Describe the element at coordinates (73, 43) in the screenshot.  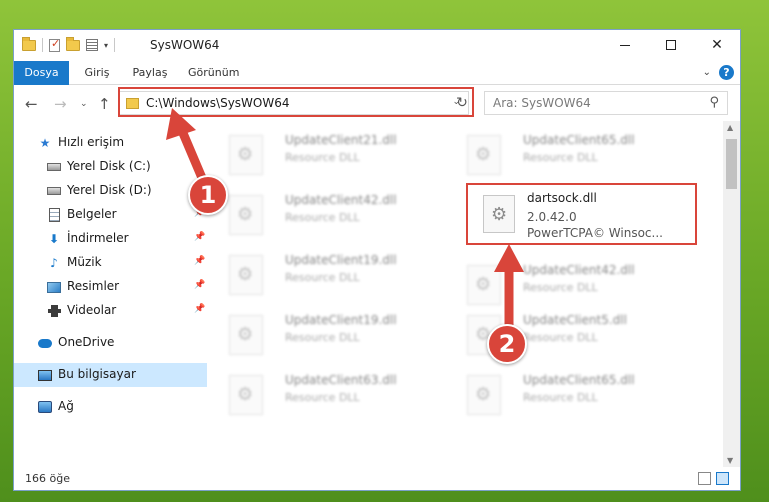
I see `new-folder-icon` at that location.